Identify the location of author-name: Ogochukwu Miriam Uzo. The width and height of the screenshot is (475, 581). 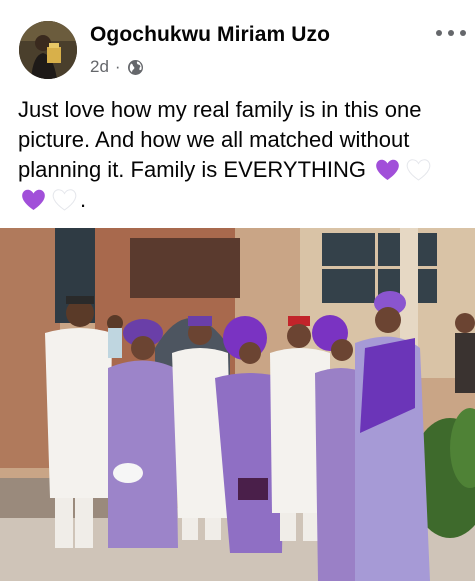
(210, 35).